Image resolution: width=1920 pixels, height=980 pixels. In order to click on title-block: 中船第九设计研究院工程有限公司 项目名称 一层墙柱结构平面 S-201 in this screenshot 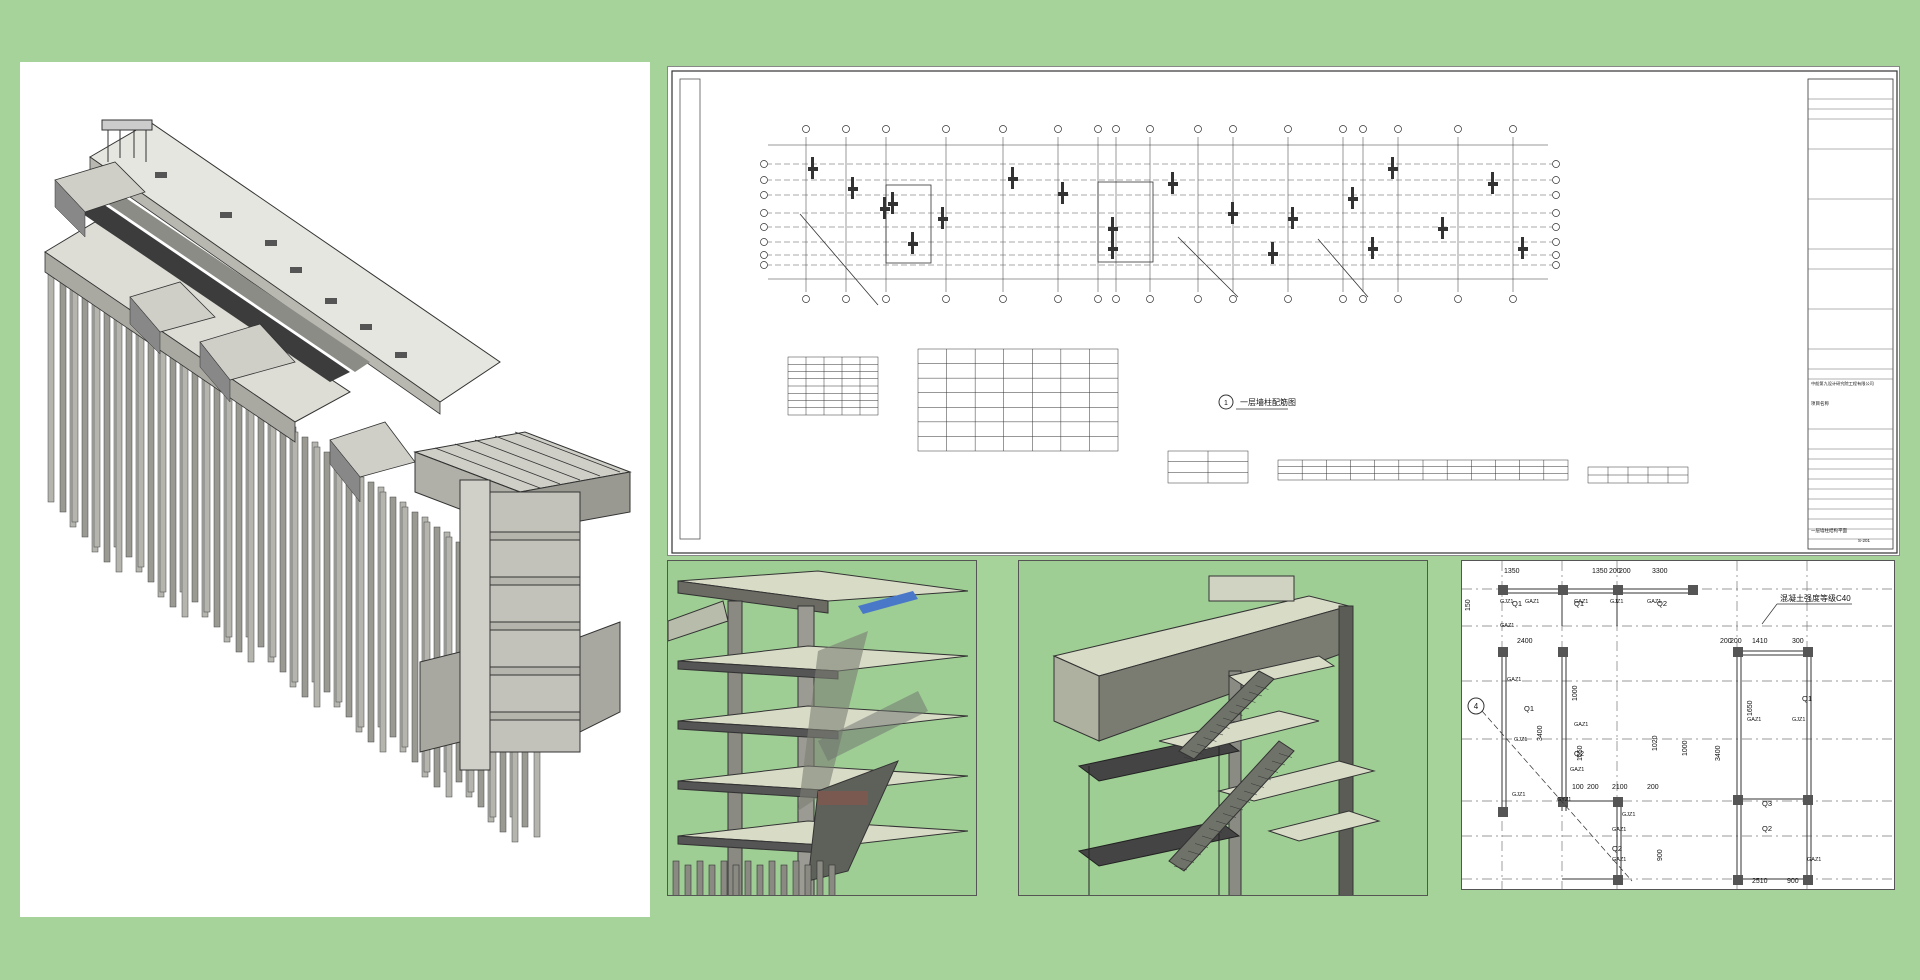, I will do `click(1850, 314)`.